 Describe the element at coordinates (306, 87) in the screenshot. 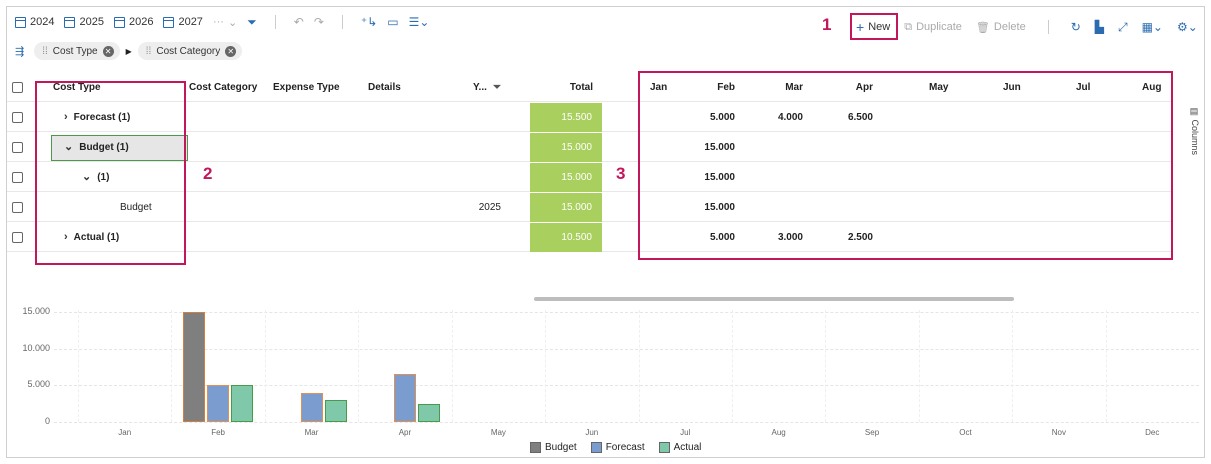

I see `header-expense-type: Expense Type` at that location.